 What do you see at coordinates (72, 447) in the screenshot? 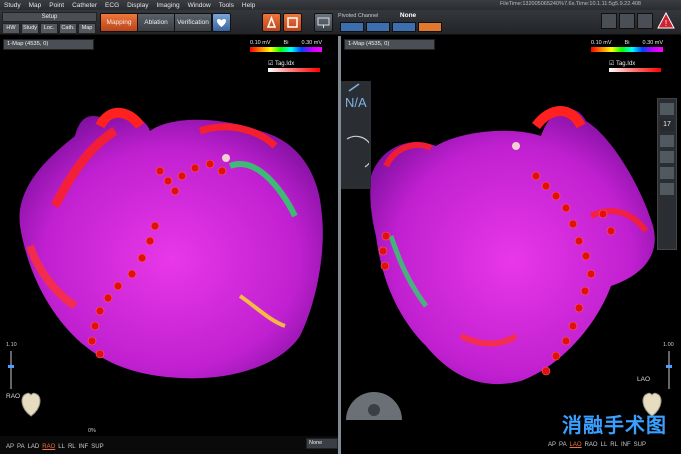
I see `left_pane-view-rl: RL` at bounding box center [72, 447].